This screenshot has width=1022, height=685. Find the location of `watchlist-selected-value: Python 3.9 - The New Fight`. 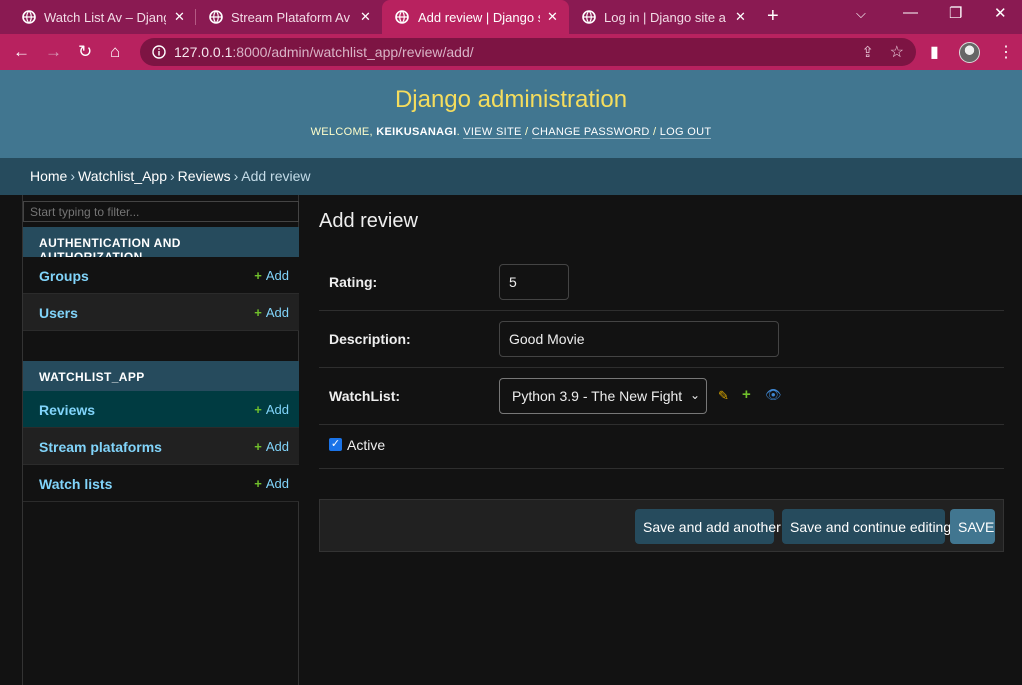

watchlist-selected-value: Python 3.9 - The New Fight is located at coordinates (597, 396).